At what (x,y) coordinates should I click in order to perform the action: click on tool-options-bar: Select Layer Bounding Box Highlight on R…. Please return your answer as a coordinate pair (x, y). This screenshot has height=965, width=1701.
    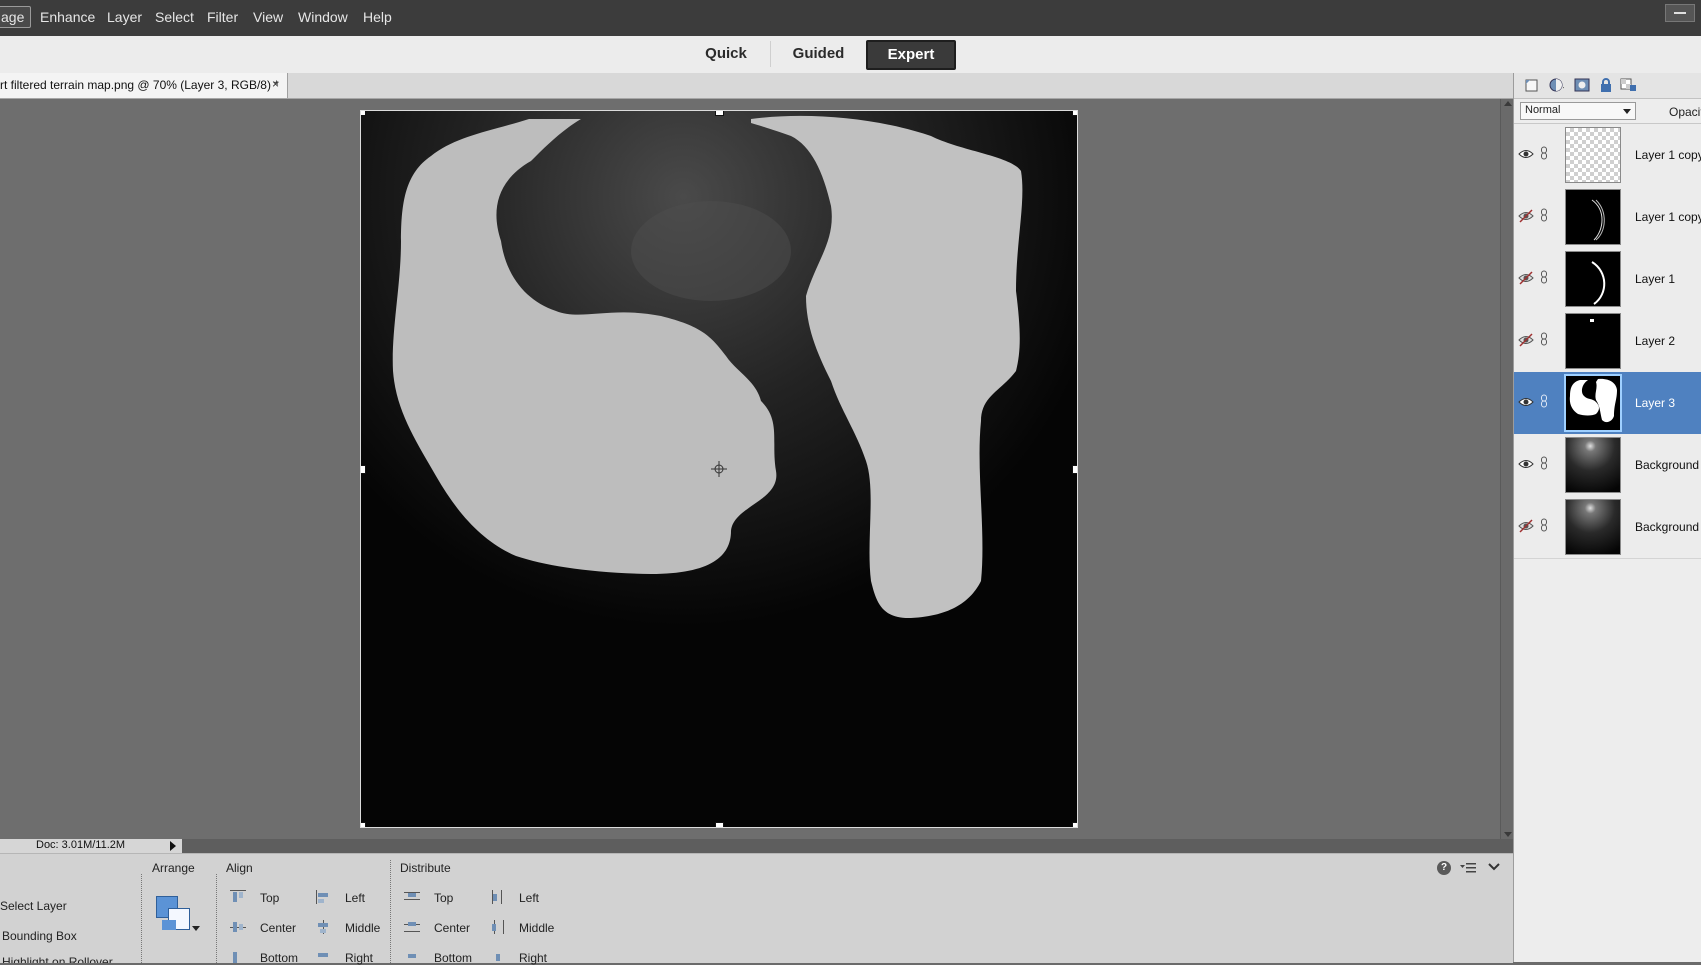
    Looking at the image, I should click on (756, 909).